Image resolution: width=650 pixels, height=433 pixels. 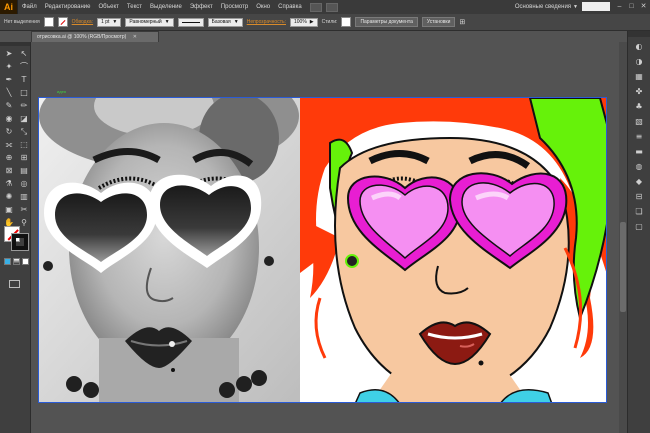 What do you see at coordinates (266, 22) in the screenshot?
I see `opacity-label: Непрозрачность:` at bounding box center [266, 22].